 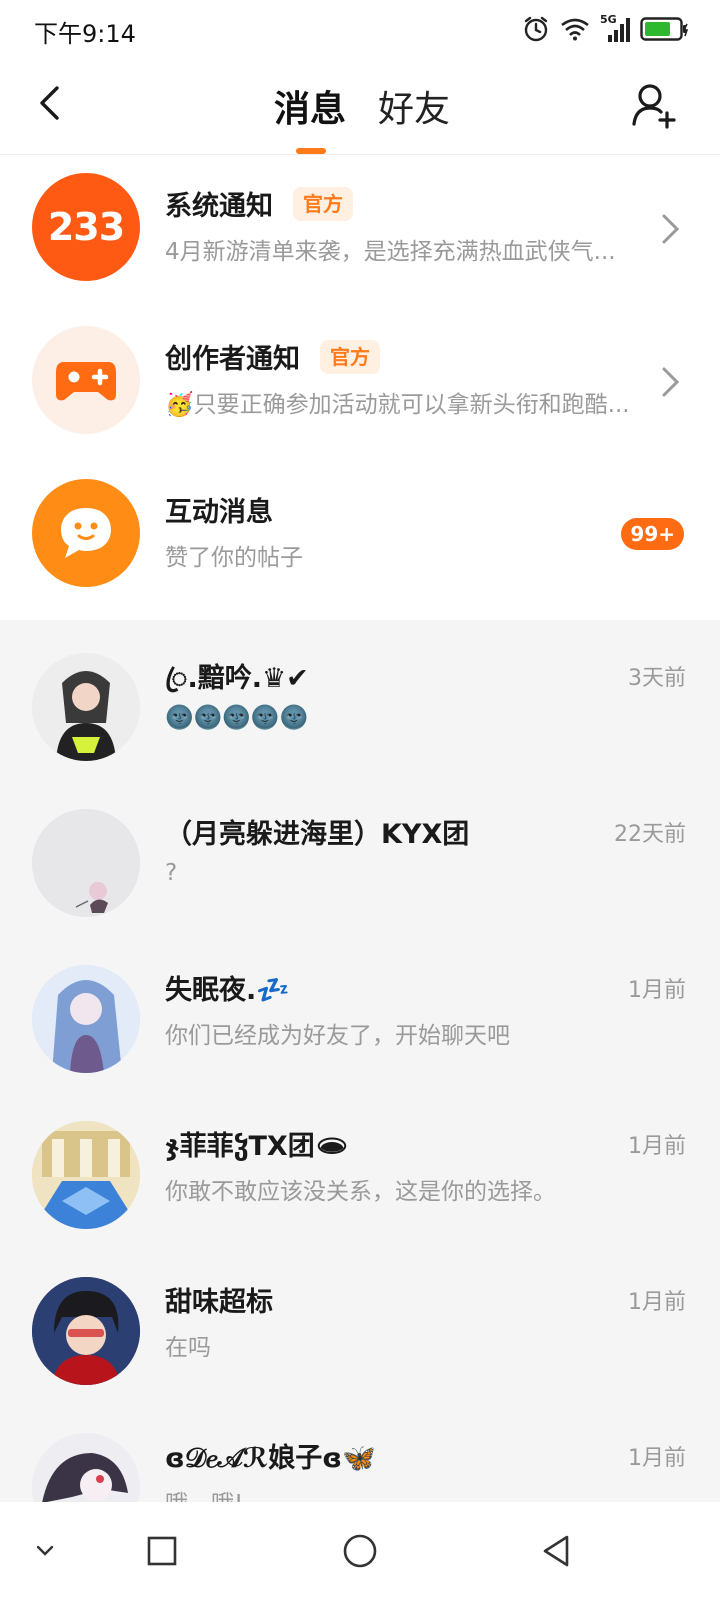 What do you see at coordinates (337, 1036) in the screenshot?
I see `chat-preview: 你们已经成为好友了，开始聊天吧` at bounding box center [337, 1036].